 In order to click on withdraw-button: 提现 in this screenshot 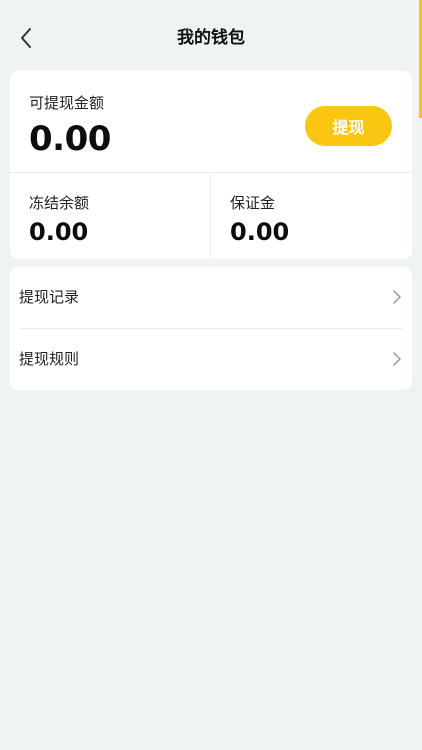, I will do `click(348, 126)`.